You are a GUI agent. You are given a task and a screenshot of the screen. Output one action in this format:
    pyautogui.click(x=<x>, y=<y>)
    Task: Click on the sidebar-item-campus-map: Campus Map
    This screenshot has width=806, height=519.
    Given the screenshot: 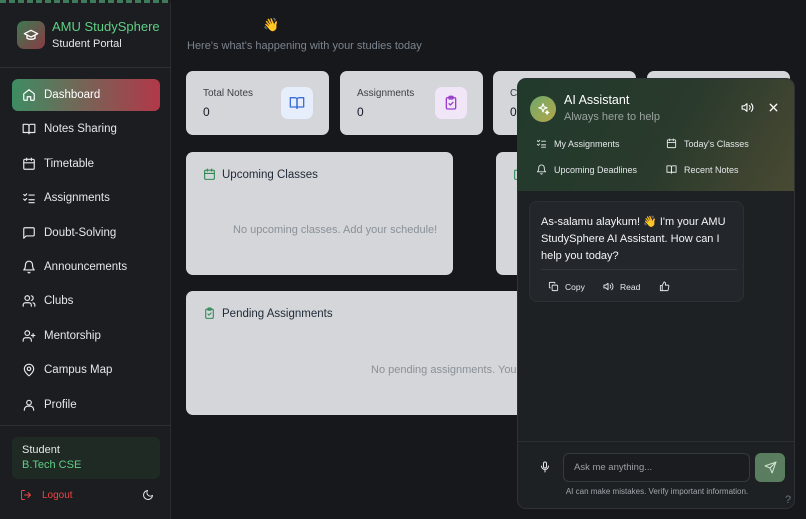 What is the action you would take?
    pyautogui.click(x=86, y=370)
    